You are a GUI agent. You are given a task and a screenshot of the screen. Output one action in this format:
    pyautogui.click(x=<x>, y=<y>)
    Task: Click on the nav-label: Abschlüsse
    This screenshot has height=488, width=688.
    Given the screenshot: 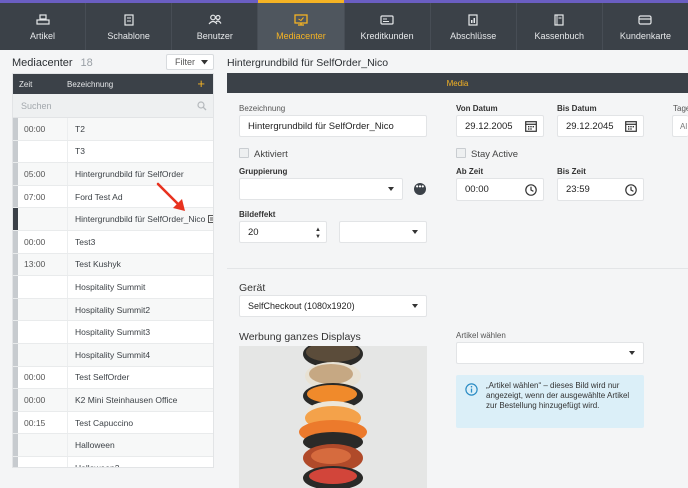 What is the action you would take?
    pyautogui.click(x=473, y=36)
    